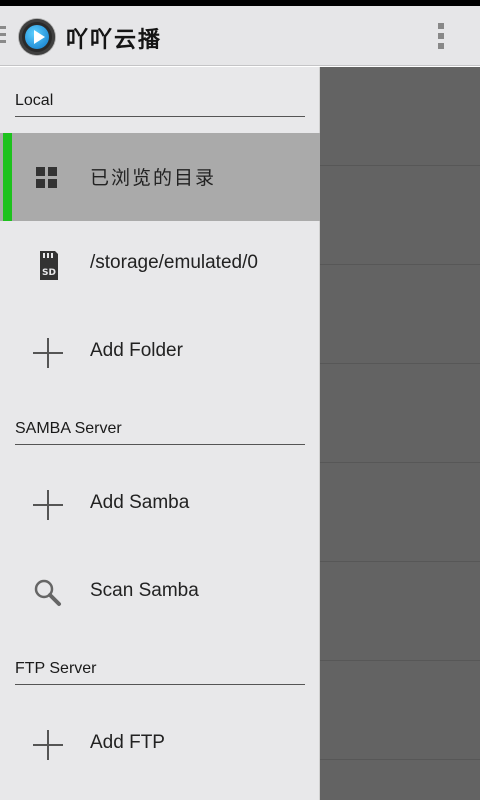  Describe the element at coordinates (160, 660) in the screenshot. I see `section-header-ftp: FTP Server` at that location.